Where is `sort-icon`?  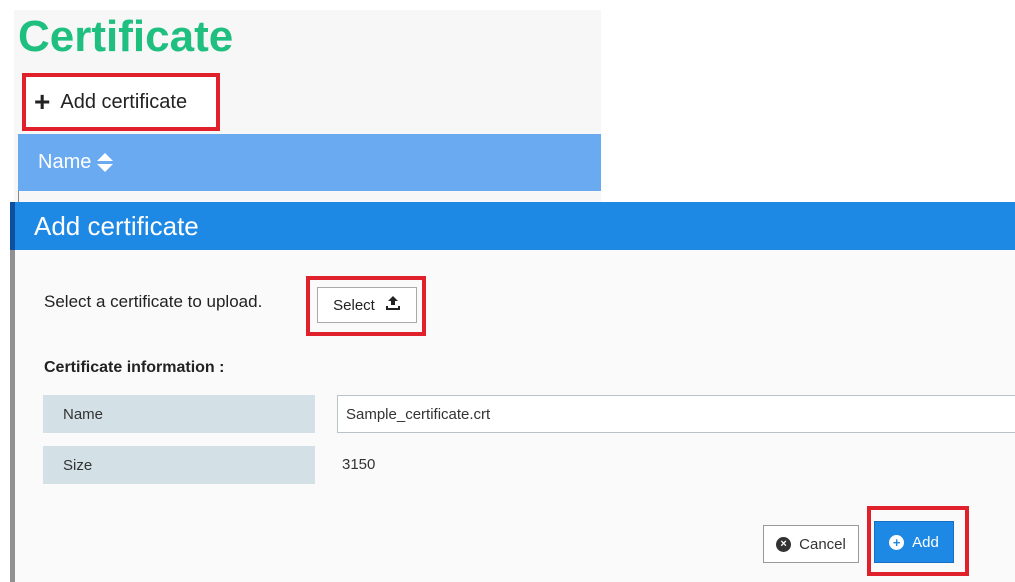 sort-icon is located at coordinates (105, 162).